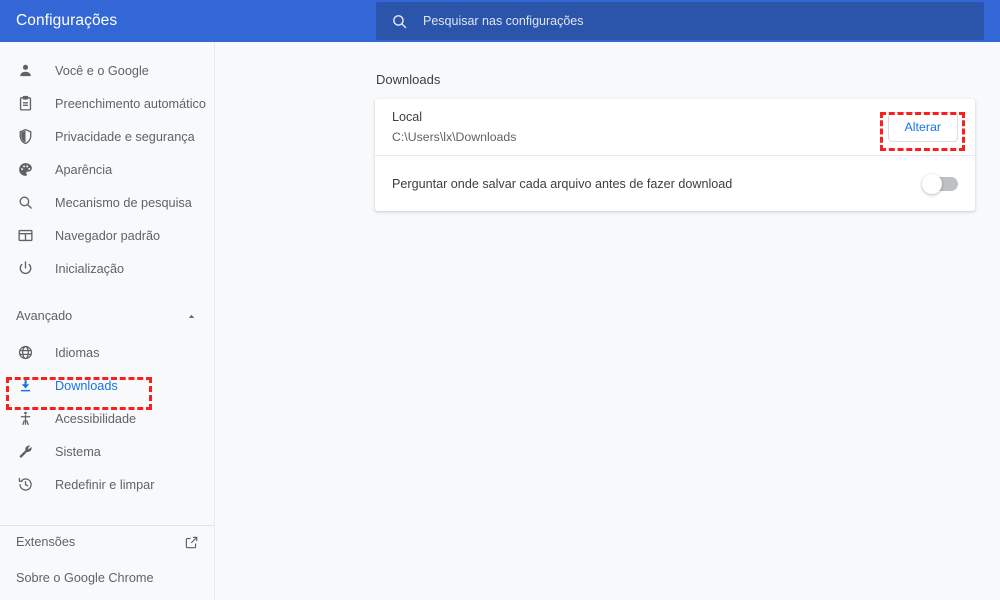 The image size is (1000, 600). Describe the element at coordinates (25, 353) in the screenshot. I see `globe-icon` at that location.